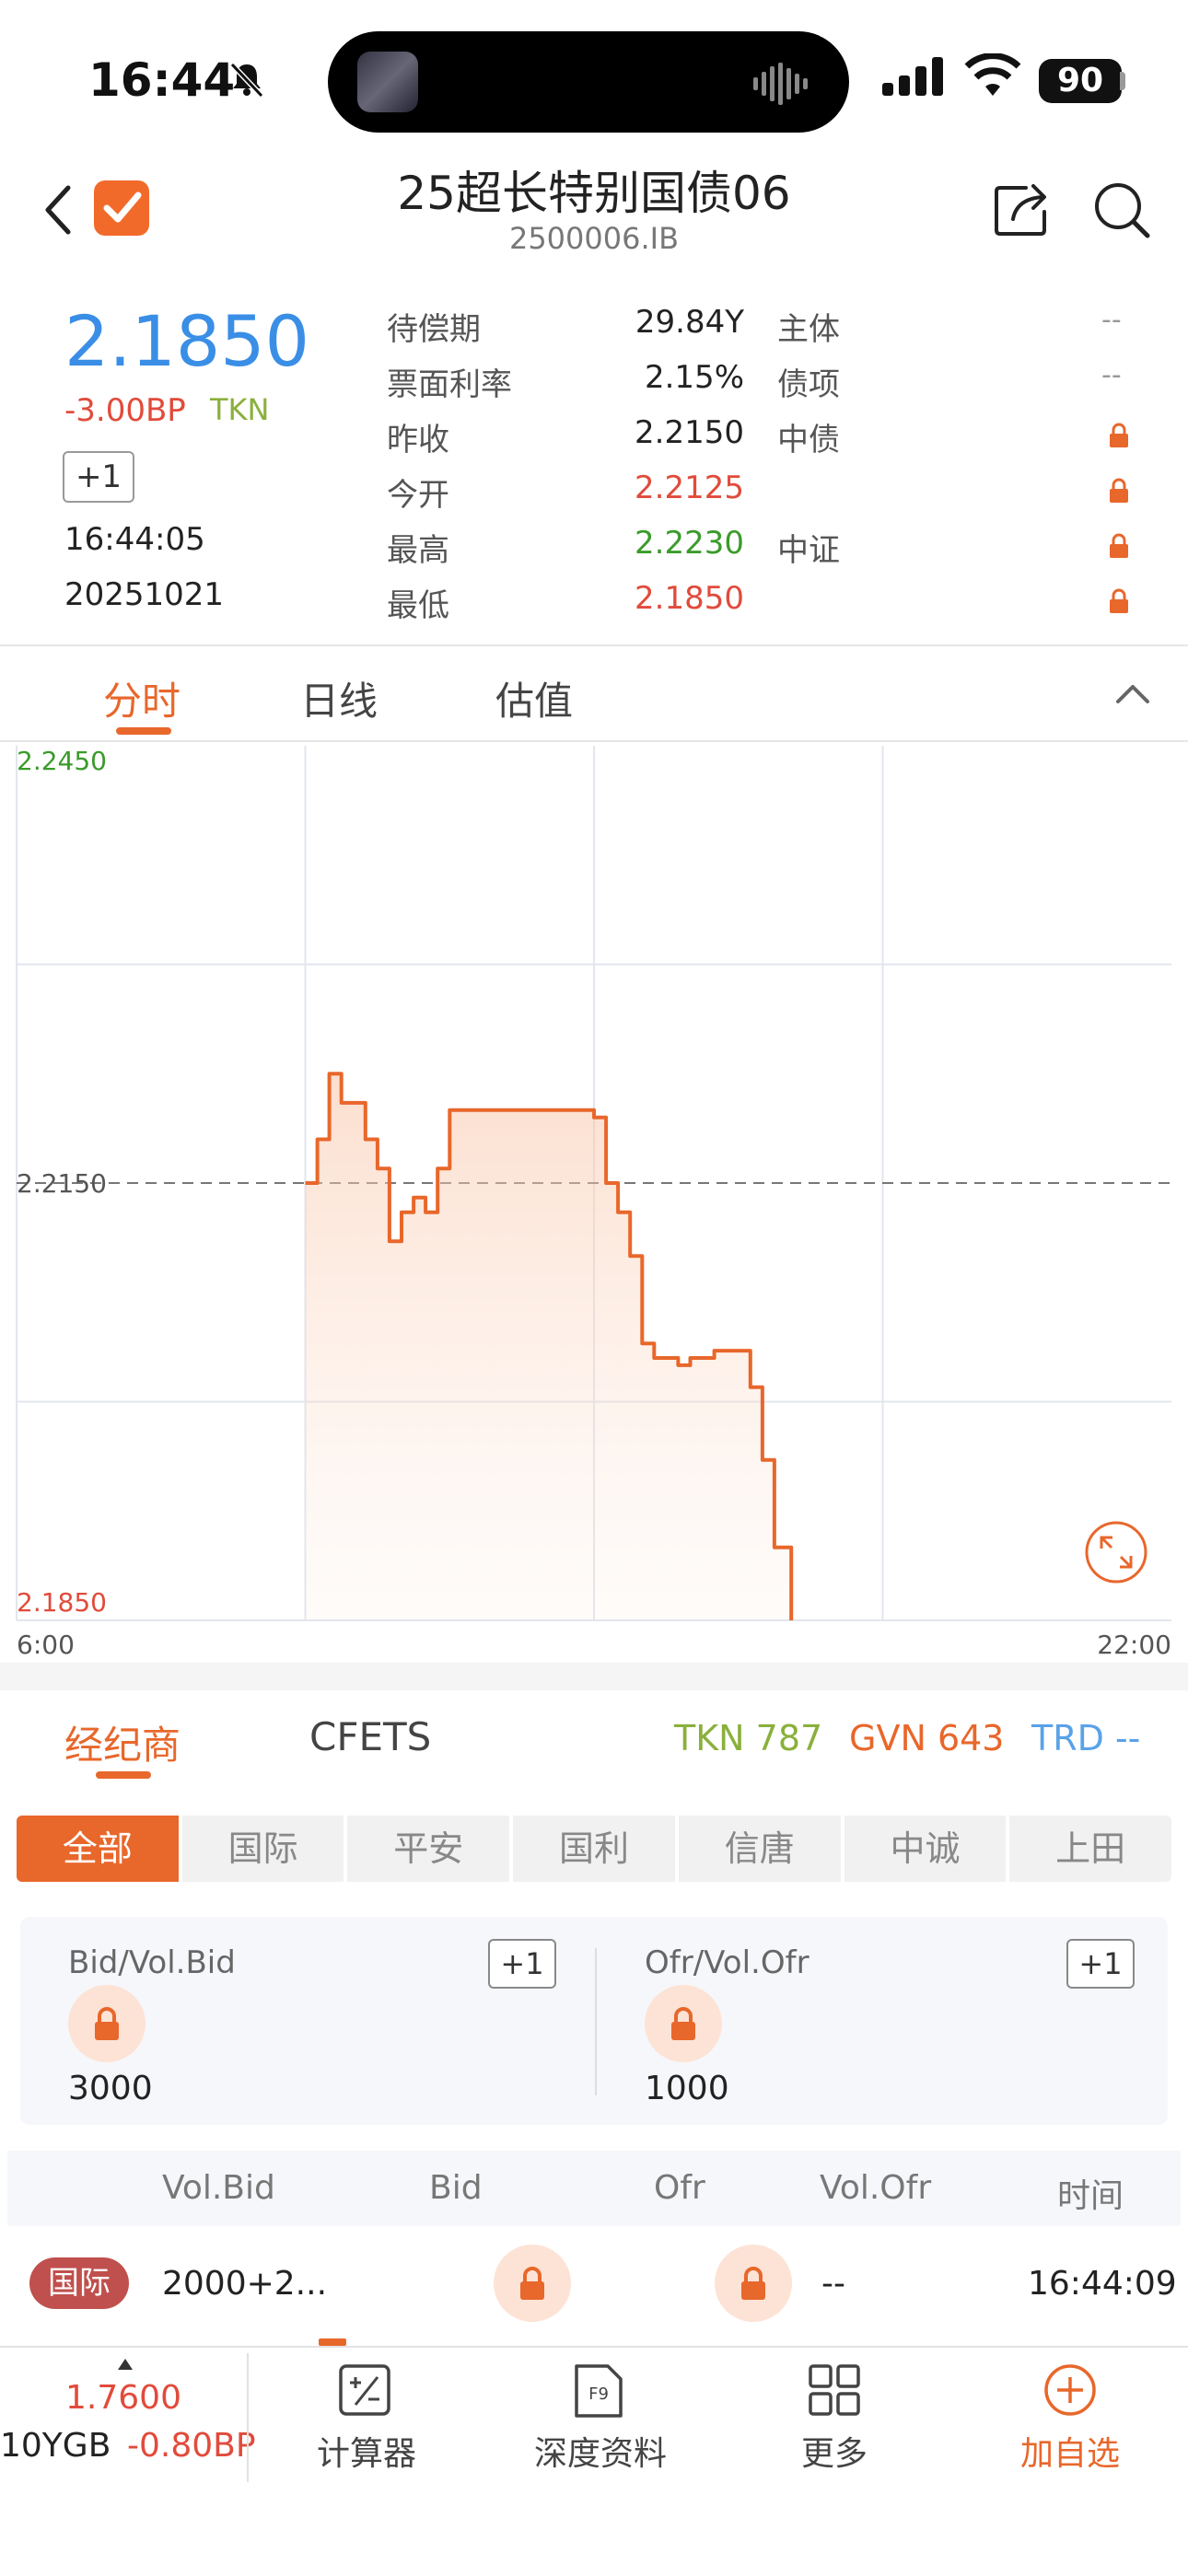 This screenshot has width=1188, height=2576. I want to click on y-tick-label: 2.1850, so click(62, 1602).